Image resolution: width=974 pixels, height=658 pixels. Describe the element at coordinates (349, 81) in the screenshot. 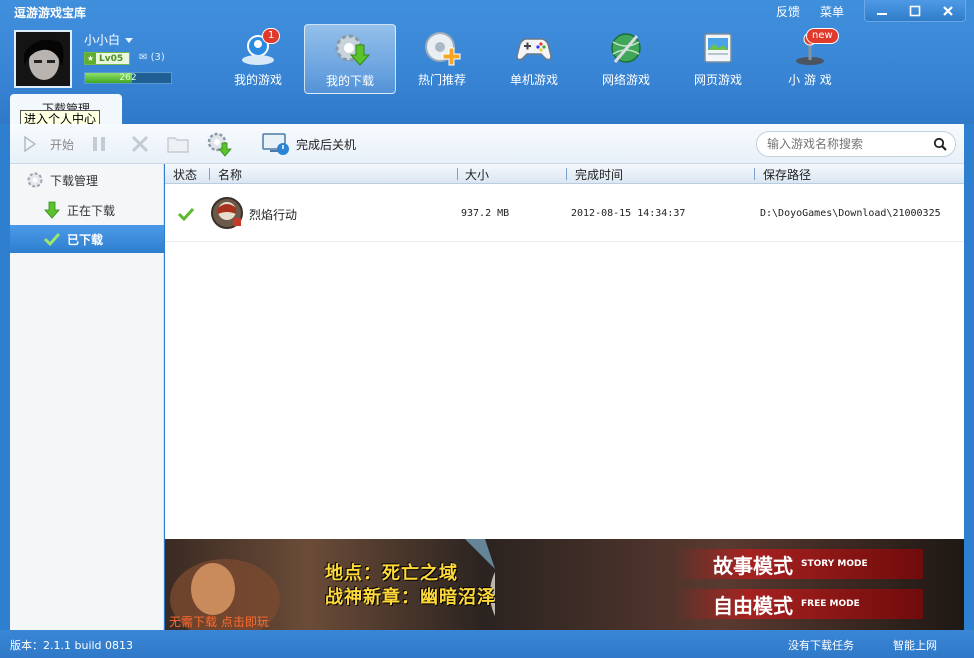

I see `nav-label: 我的下载` at that location.